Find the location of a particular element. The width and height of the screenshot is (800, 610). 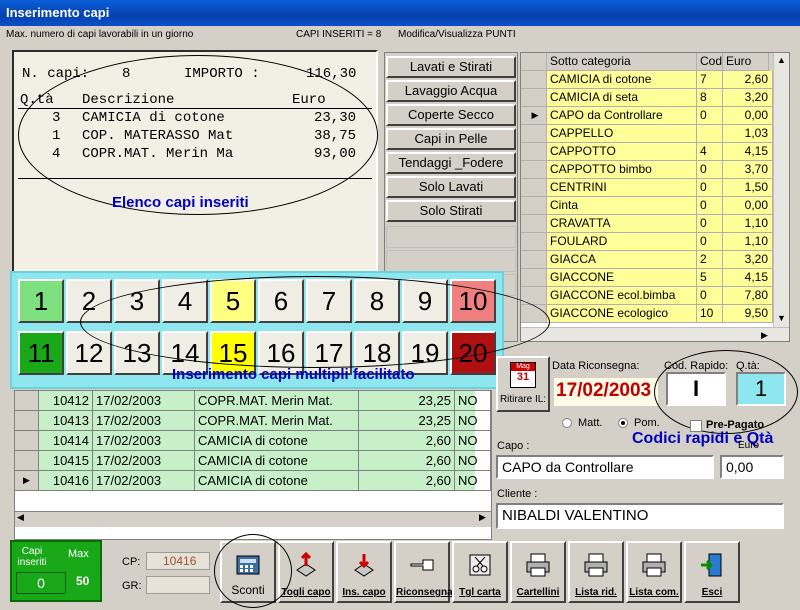

grid-cell-euro: 3,70 is located at coordinates (748, 170).